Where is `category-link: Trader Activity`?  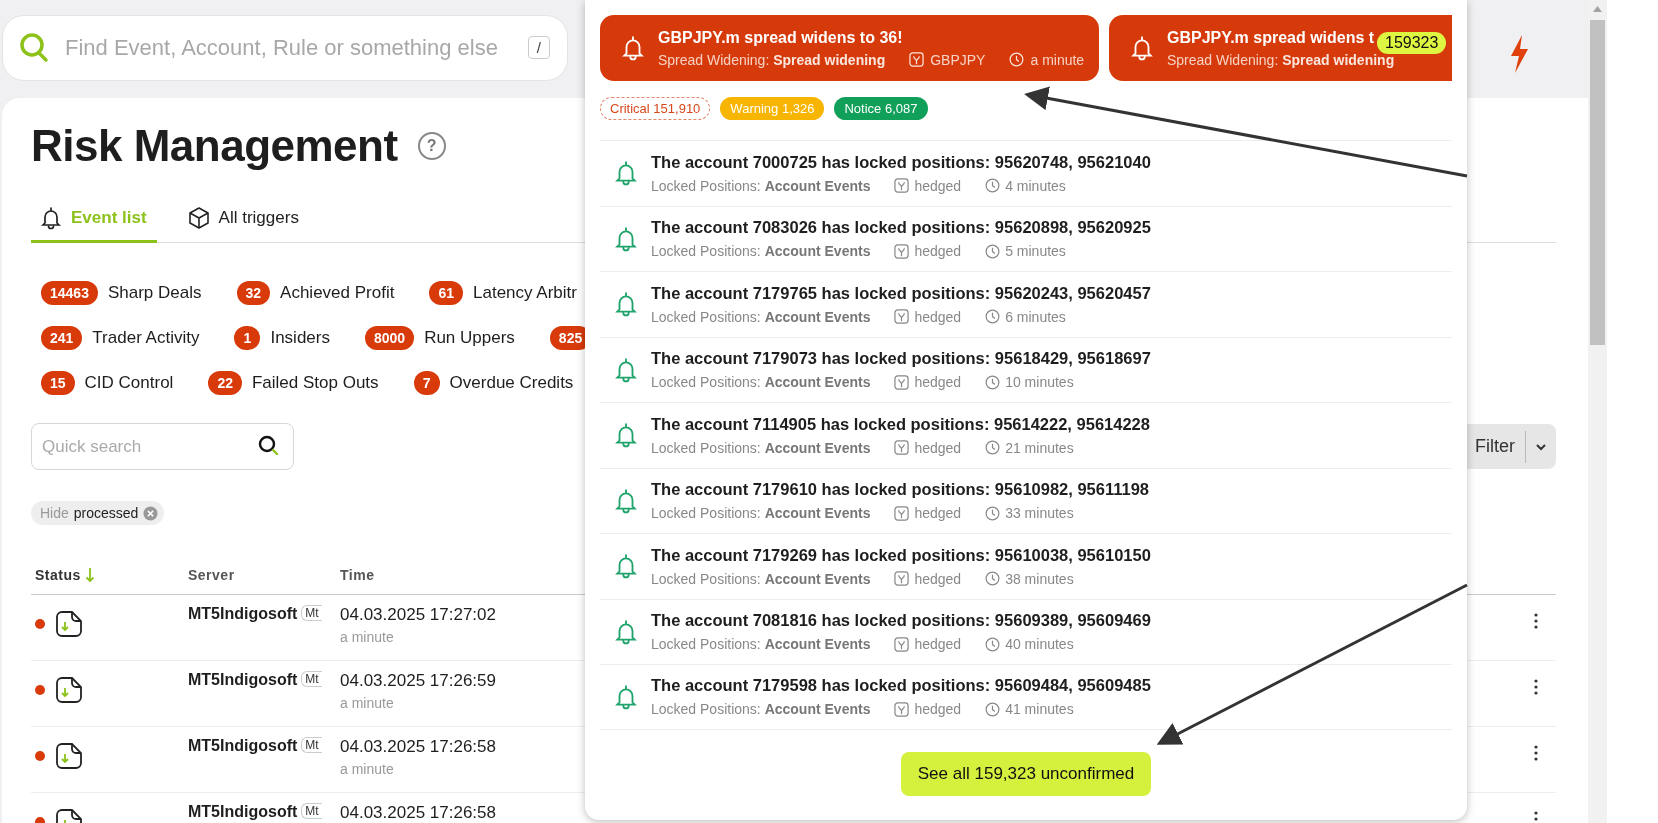
category-link: Trader Activity is located at coordinates (146, 338).